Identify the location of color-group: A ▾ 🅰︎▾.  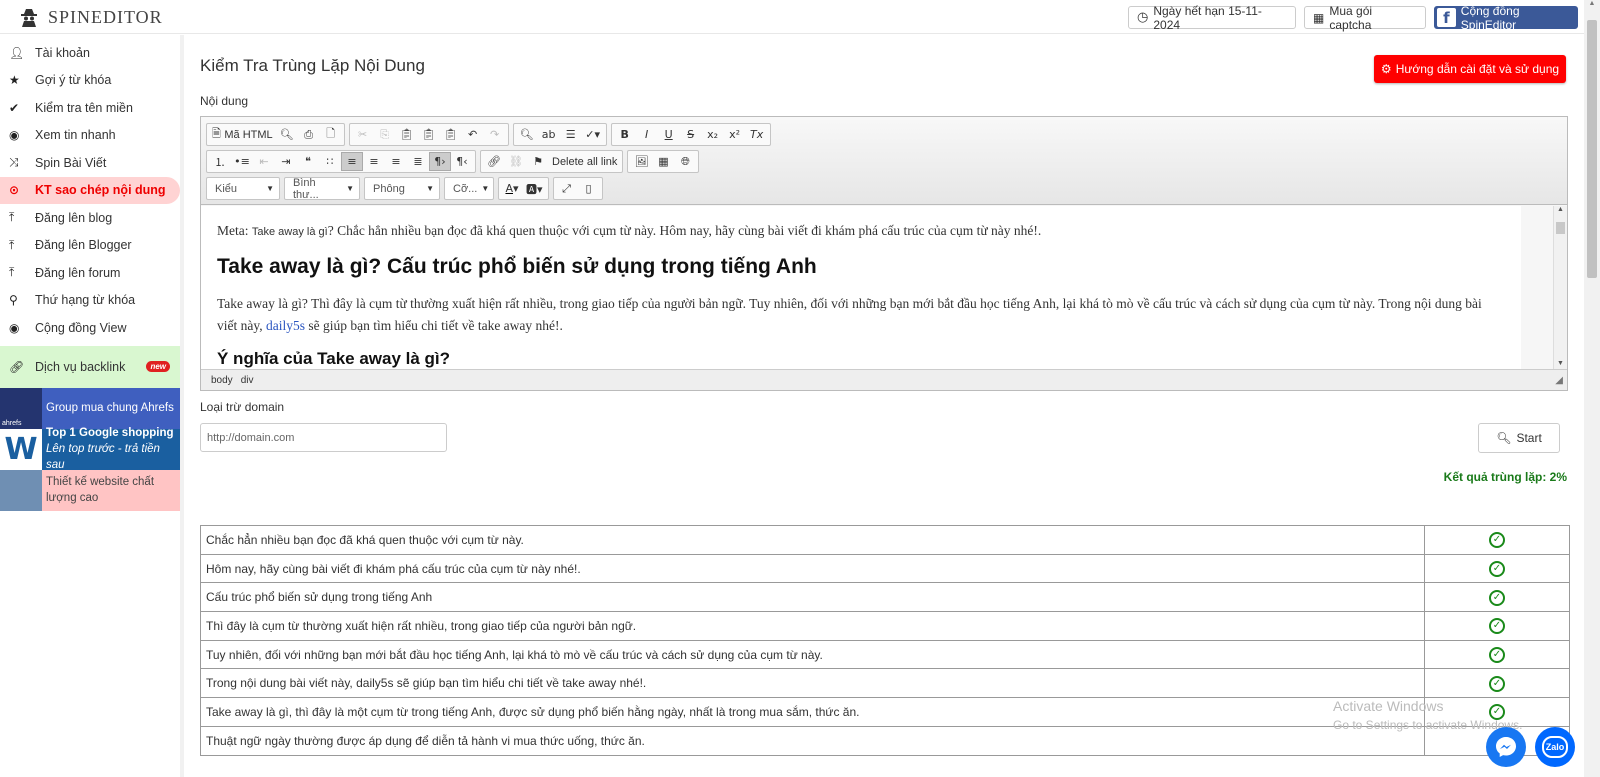
(523, 188).